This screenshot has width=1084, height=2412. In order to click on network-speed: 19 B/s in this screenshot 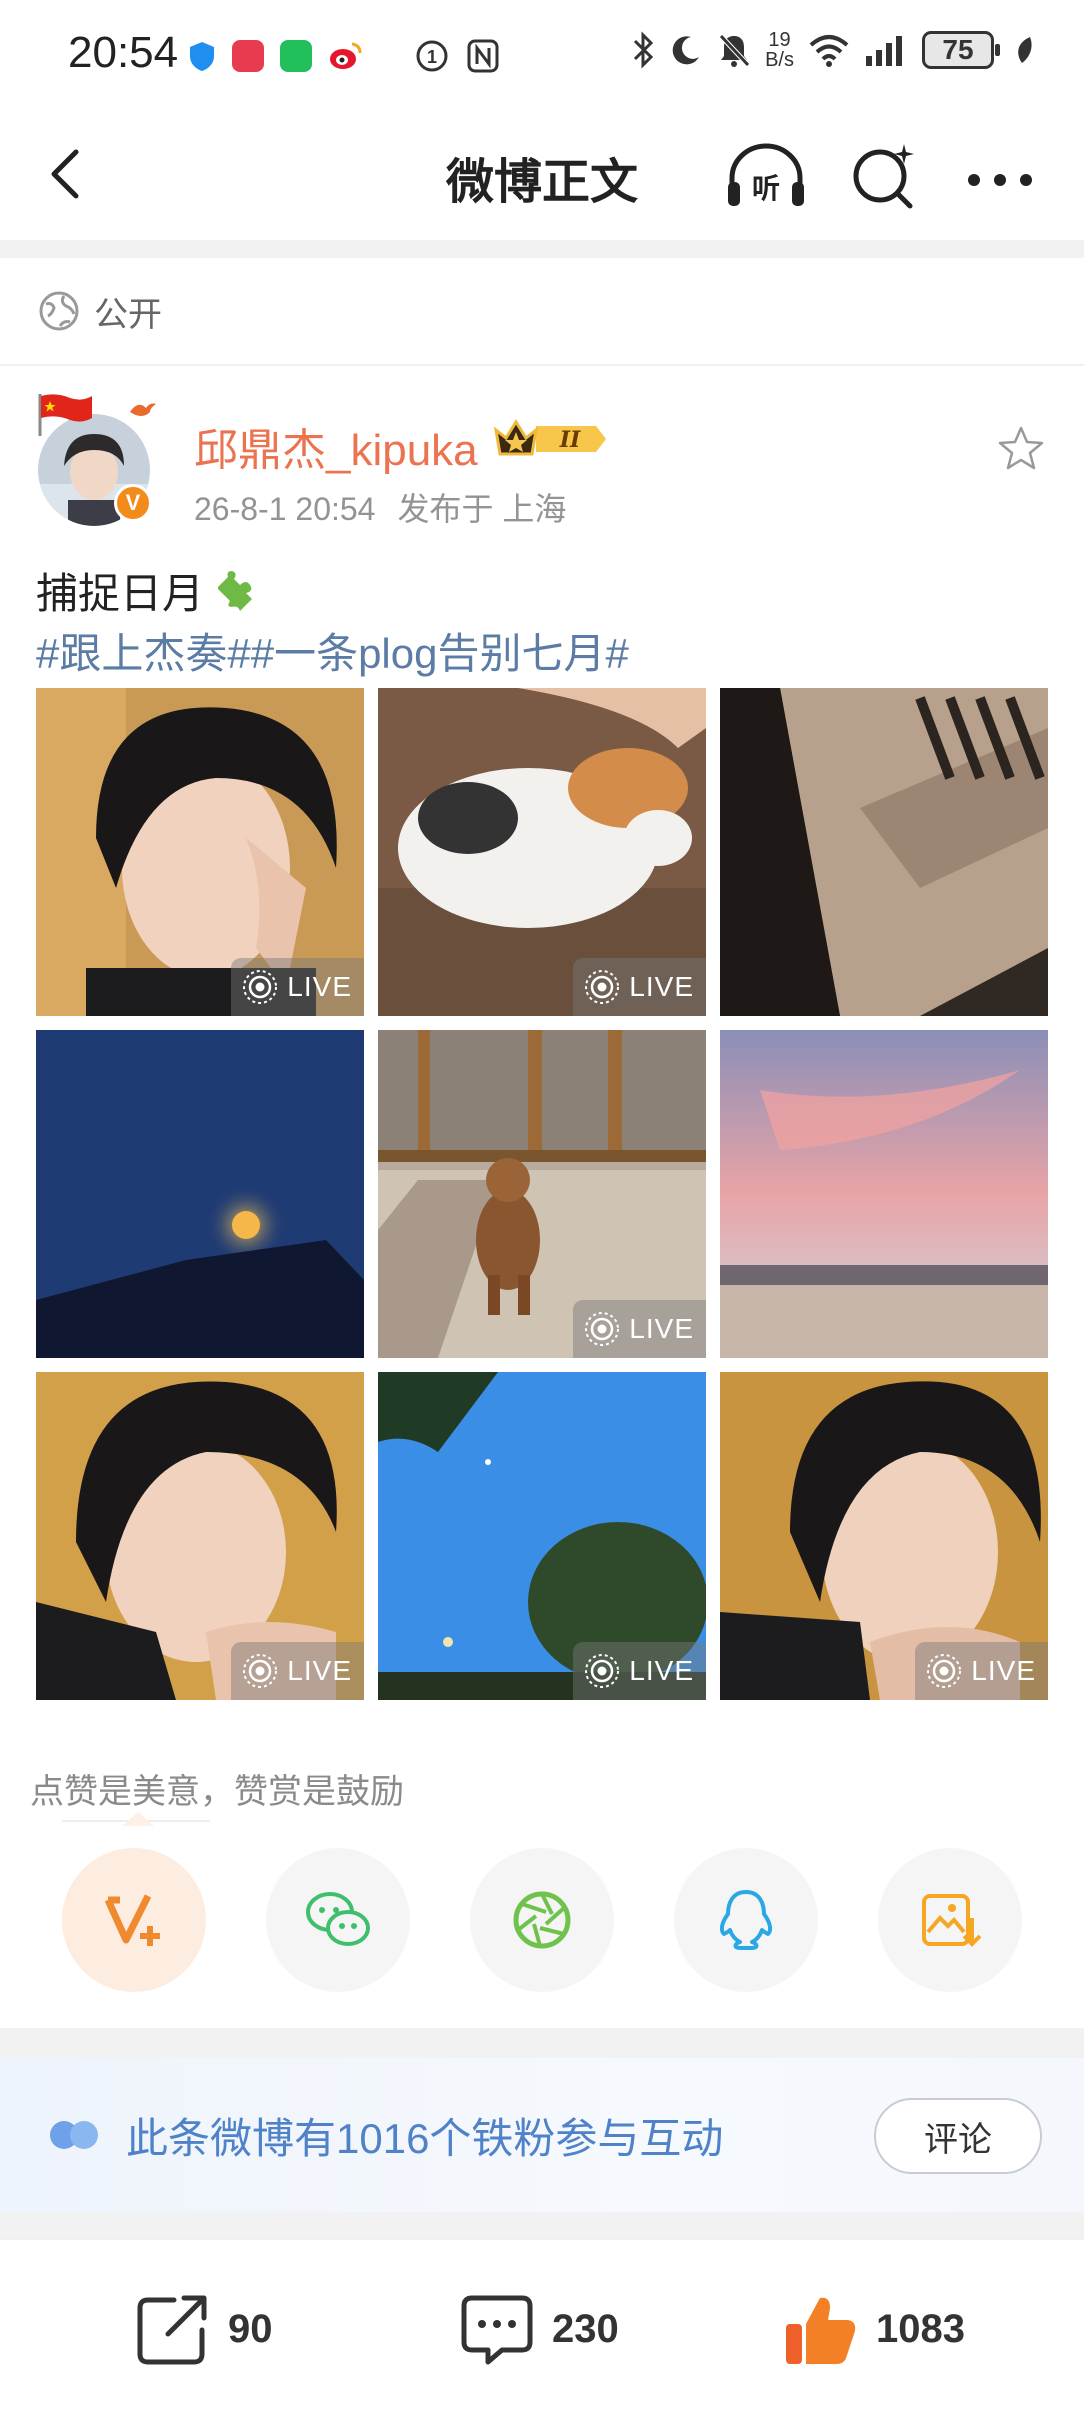, I will do `click(779, 50)`.